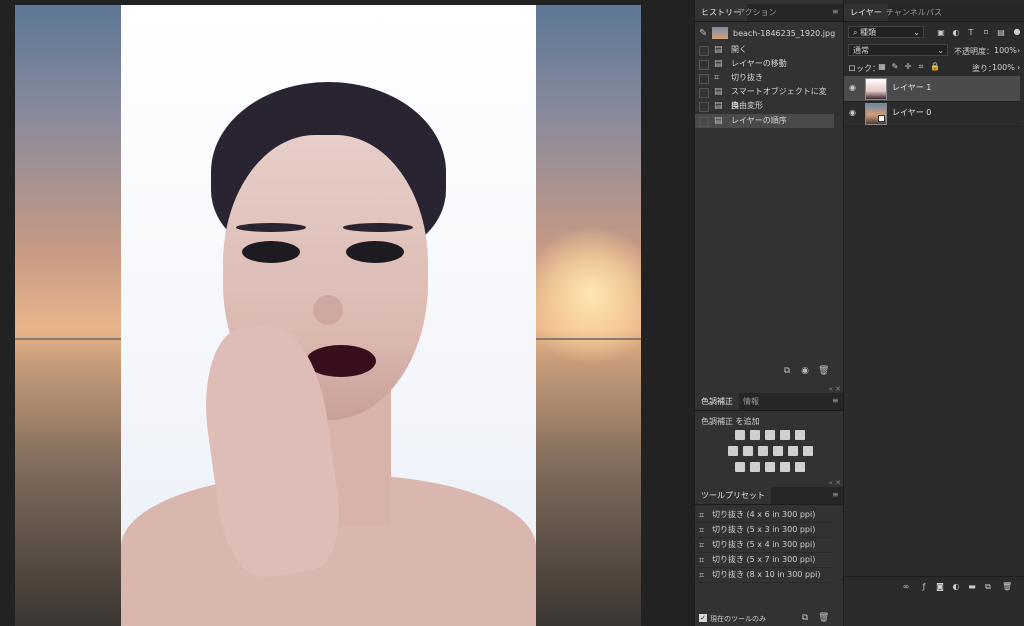 This screenshot has height=626, width=1024. I want to click on vibrance-icon, so click(800, 435).